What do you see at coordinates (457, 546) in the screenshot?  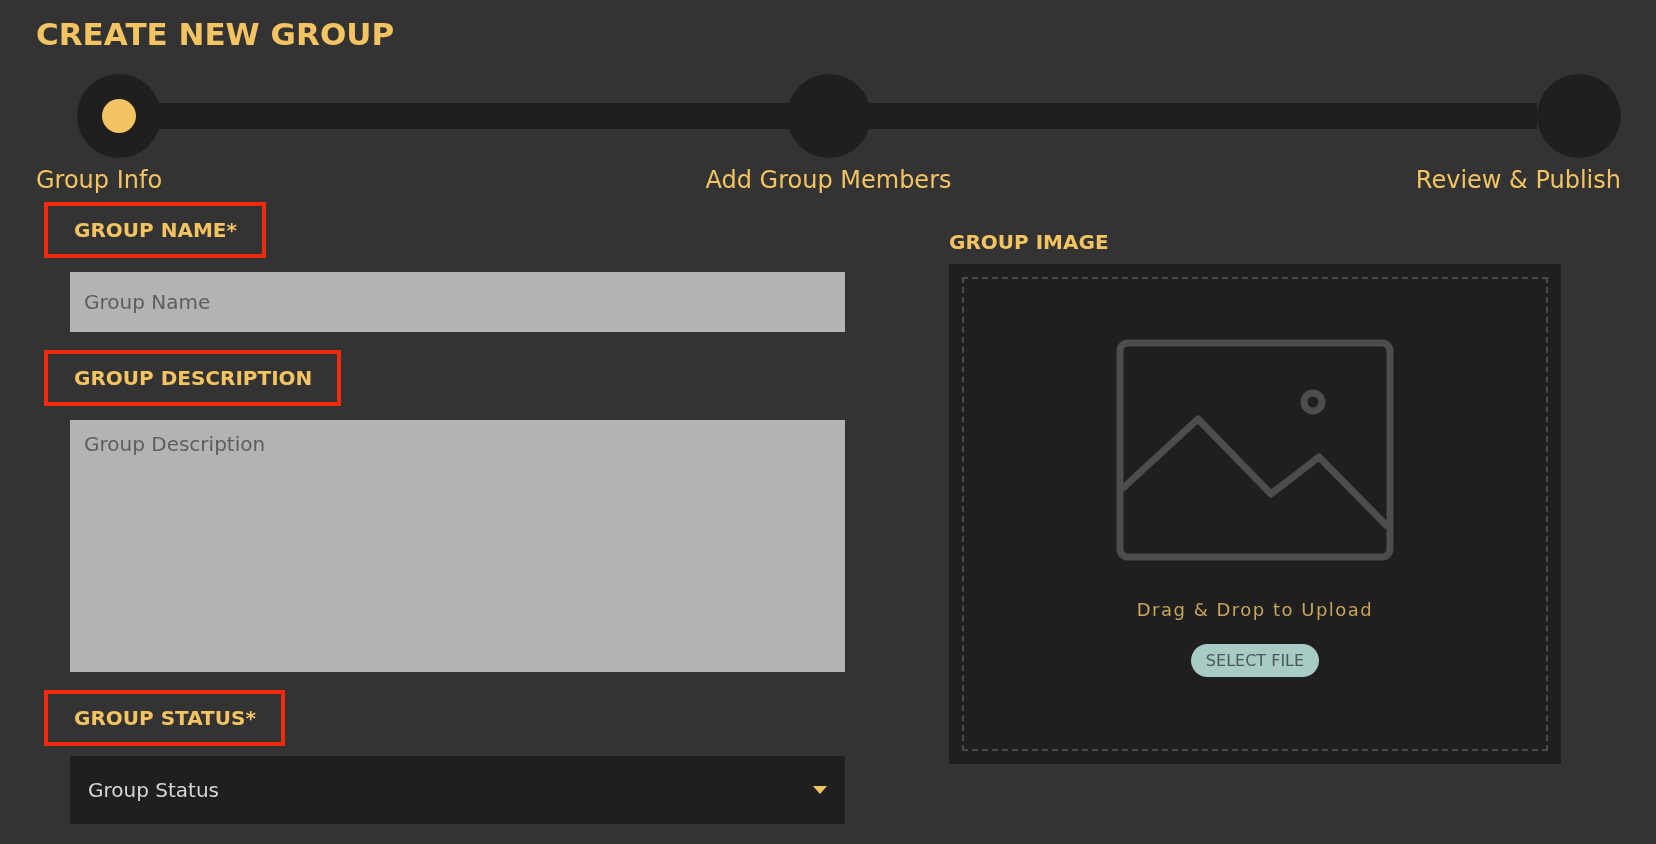 I see `group-description-input: Group Description` at bounding box center [457, 546].